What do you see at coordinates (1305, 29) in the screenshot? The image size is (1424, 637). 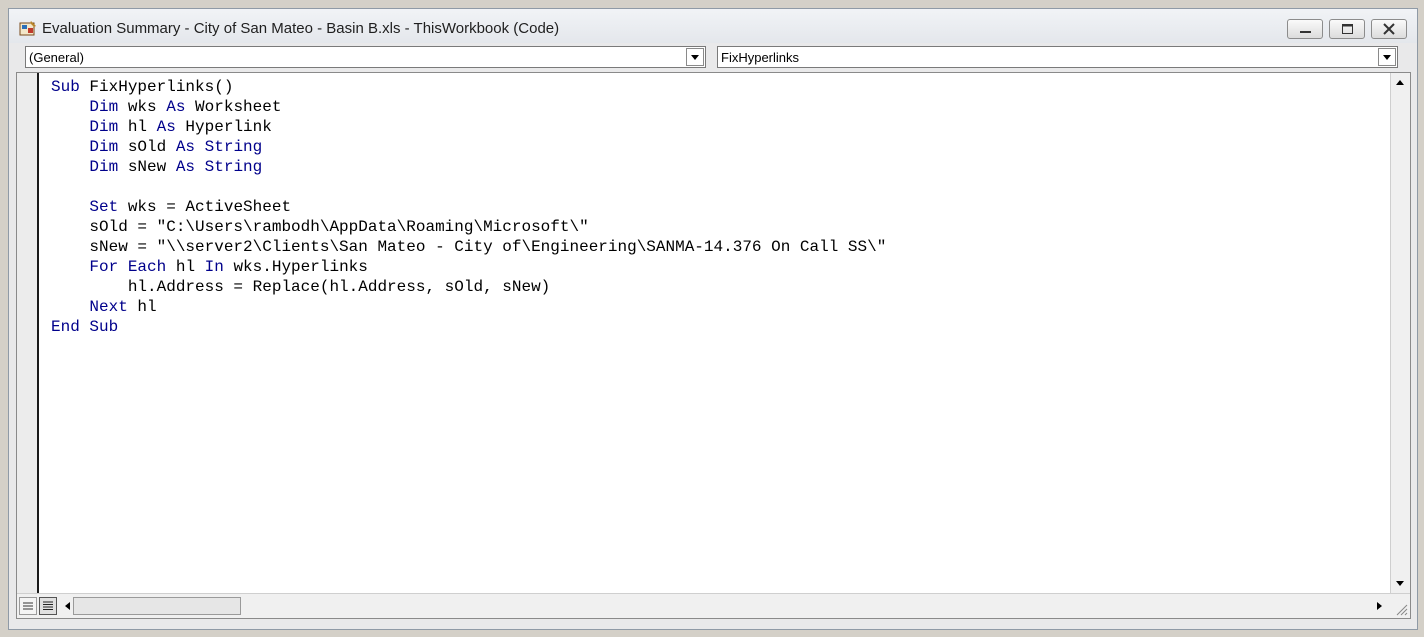 I see `minimize-button` at bounding box center [1305, 29].